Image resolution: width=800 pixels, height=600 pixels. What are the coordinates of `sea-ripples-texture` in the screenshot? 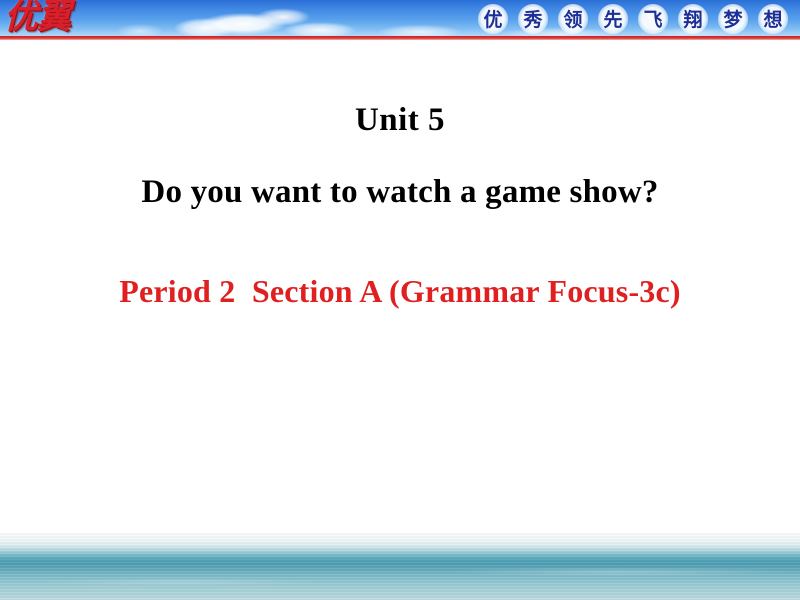 It's located at (400, 566).